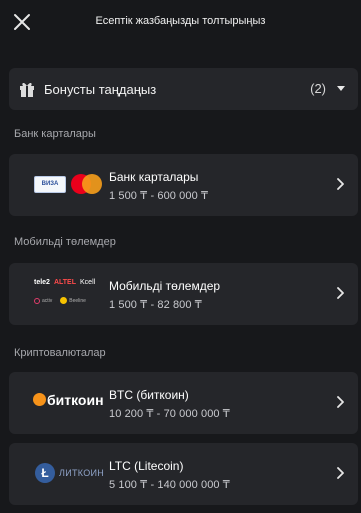 Image resolution: width=361 pixels, height=513 pixels. I want to click on page-title: Есептік жазбаңызды толтырыңыз, so click(180, 21).